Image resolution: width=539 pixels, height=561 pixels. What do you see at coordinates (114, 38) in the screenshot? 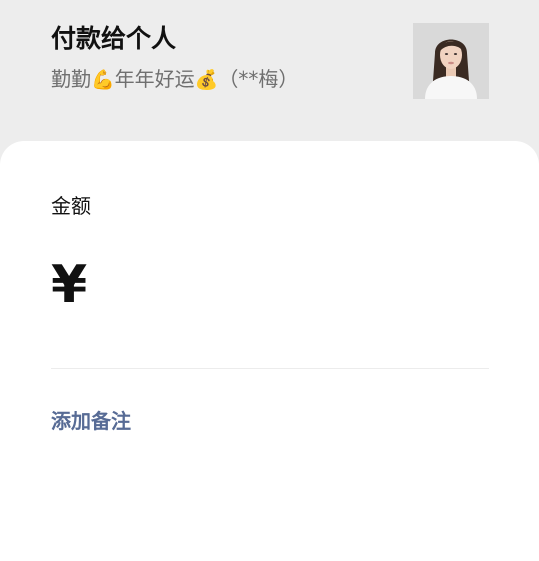
I see `page-title: 付款给个人` at bounding box center [114, 38].